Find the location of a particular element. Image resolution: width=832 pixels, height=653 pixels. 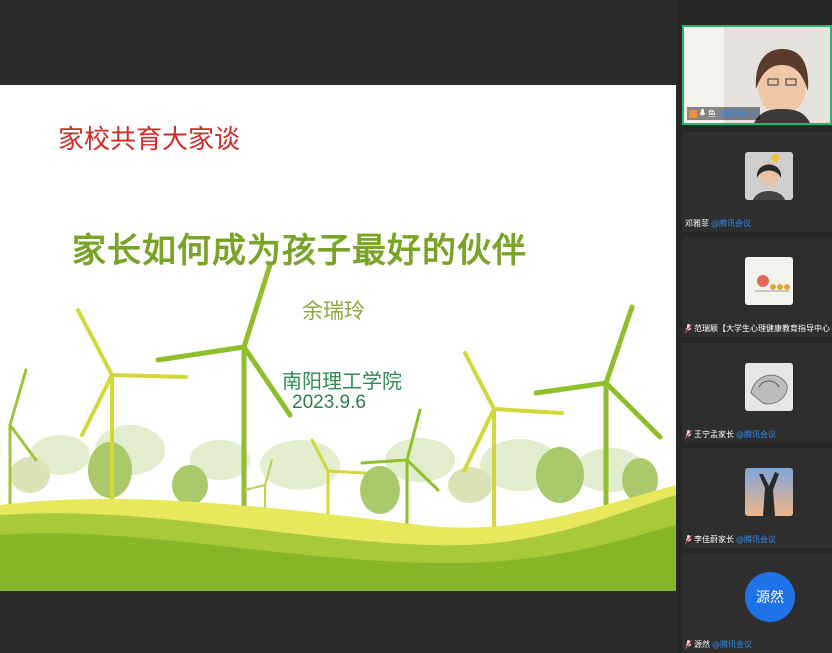

participant-label: 王宁孟家长 @腾讯会议 is located at coordinates (730, 434).